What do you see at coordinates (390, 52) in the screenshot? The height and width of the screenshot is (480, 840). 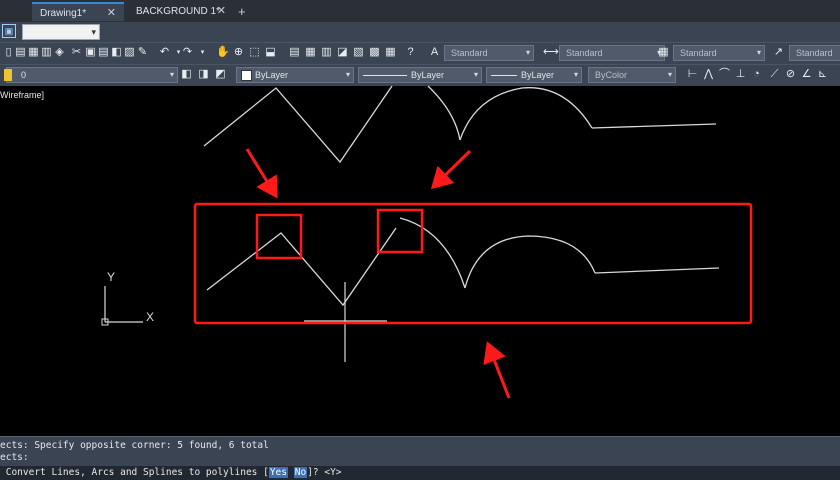 I see `calculator-icon: ▦` at bounding box center [390, 52].